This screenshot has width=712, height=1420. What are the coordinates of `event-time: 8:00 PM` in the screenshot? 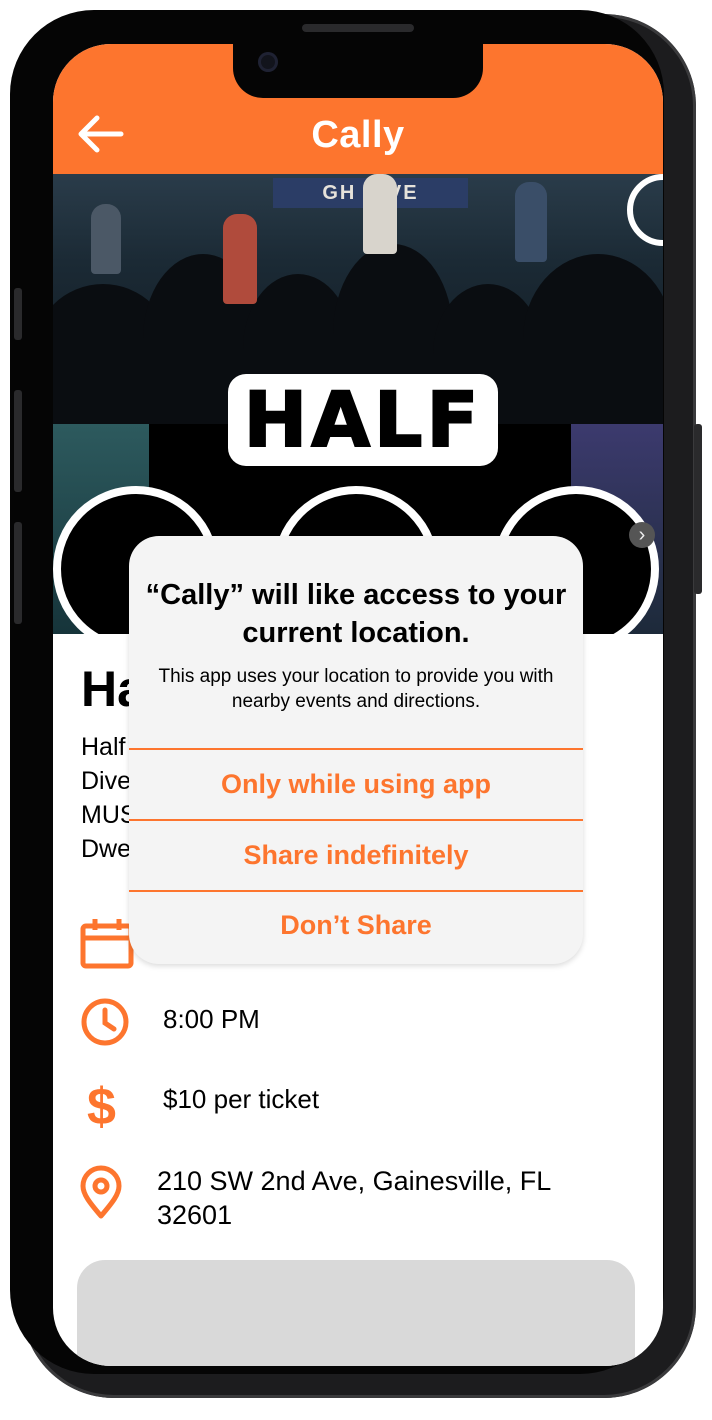 It's located at (211, 1019).